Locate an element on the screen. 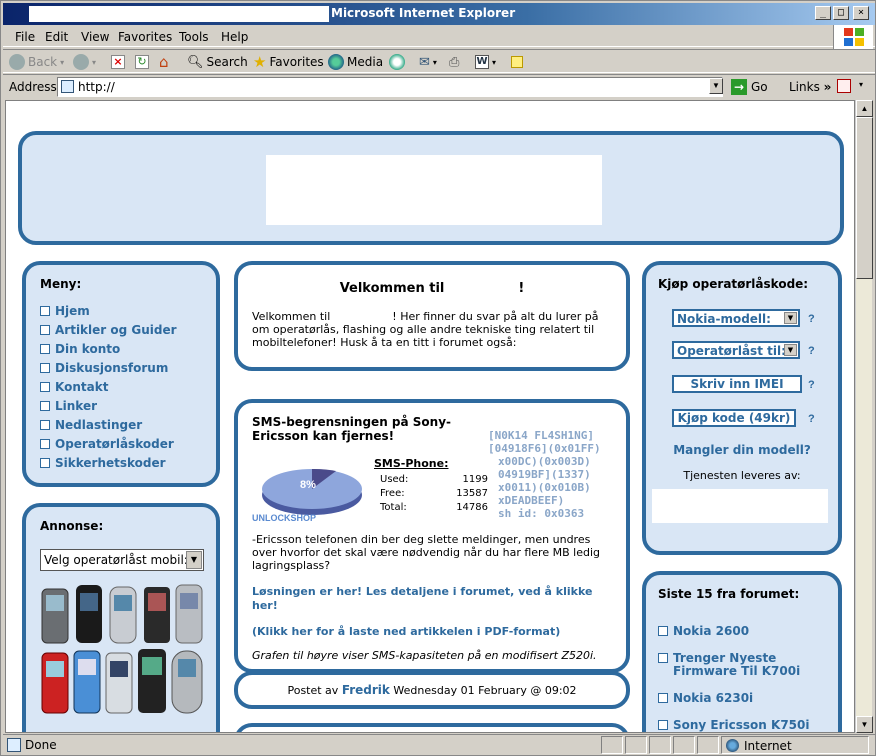 This screenshot has width=876, height=756. nav-nedlastinger: Nedlastinger is located at coordinates (121, 424).